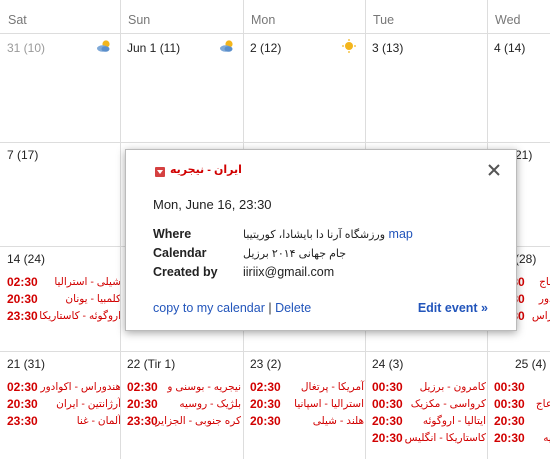  What do you see at coordinates (494, 170) in the screenshot?
I see `close-icon` at bounding box center [494, 170].